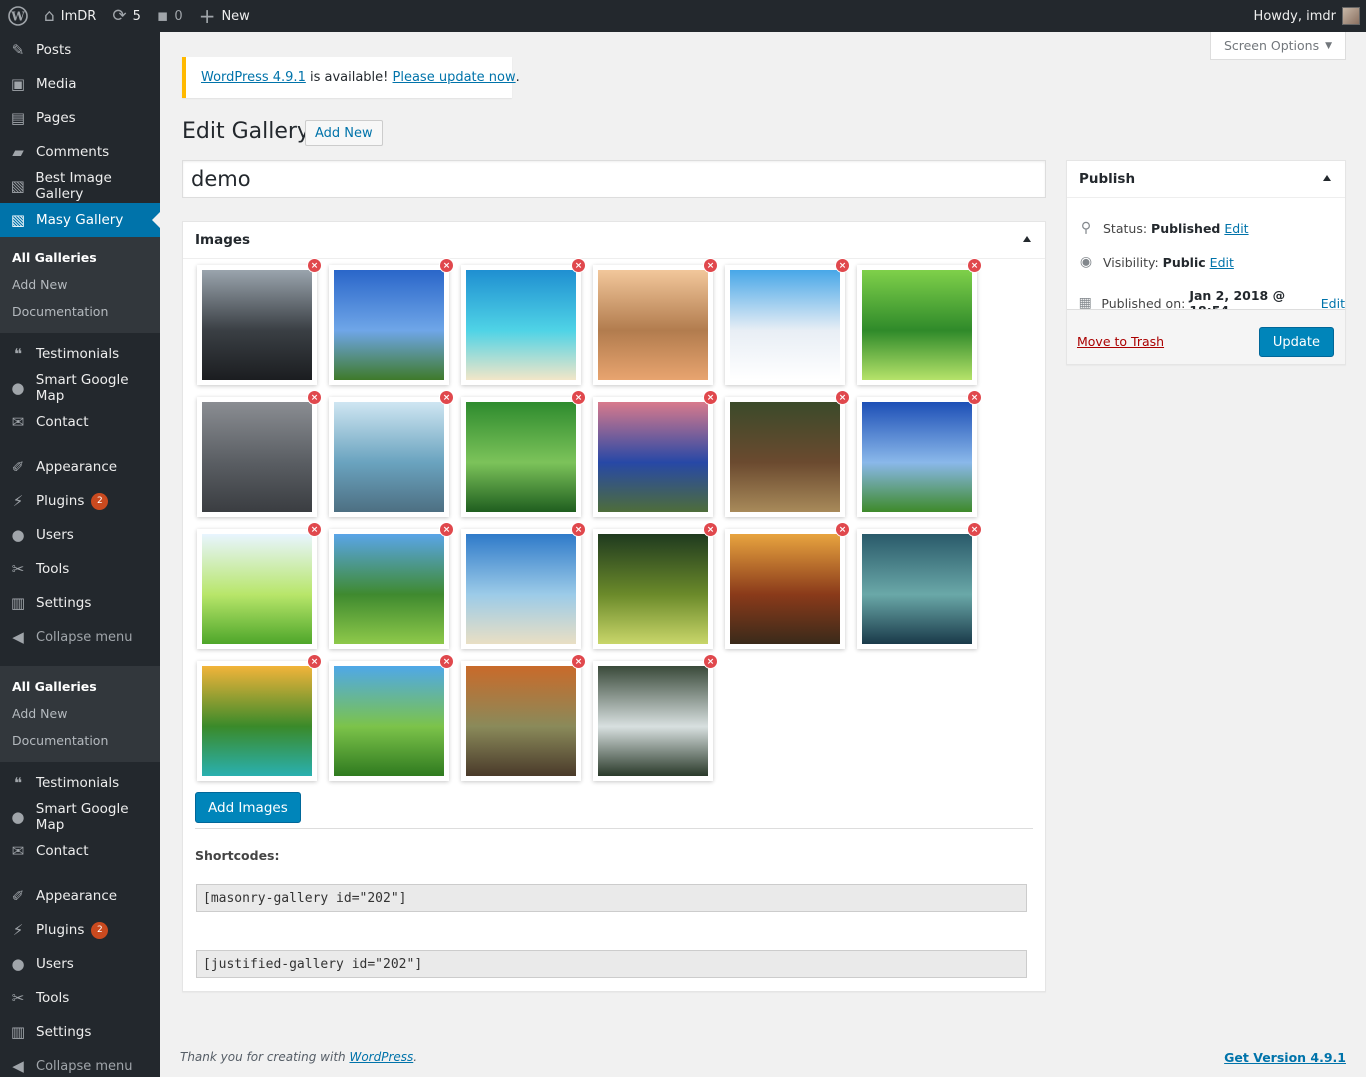  I want to click on gallery-image-eiffel-tower: ×, so click(391, 321).